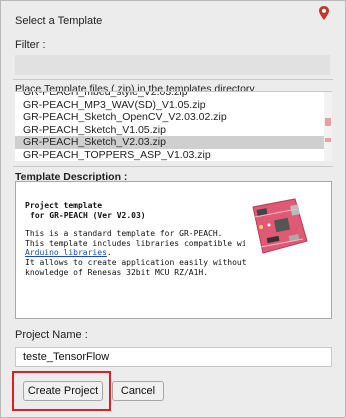 The height and width of the screenshot is (418, 346). What do you see at coordinates (173, 15) in the screenshot?
I see `dialog-titlebar: Select a Template` at bounding box center [173, 15].